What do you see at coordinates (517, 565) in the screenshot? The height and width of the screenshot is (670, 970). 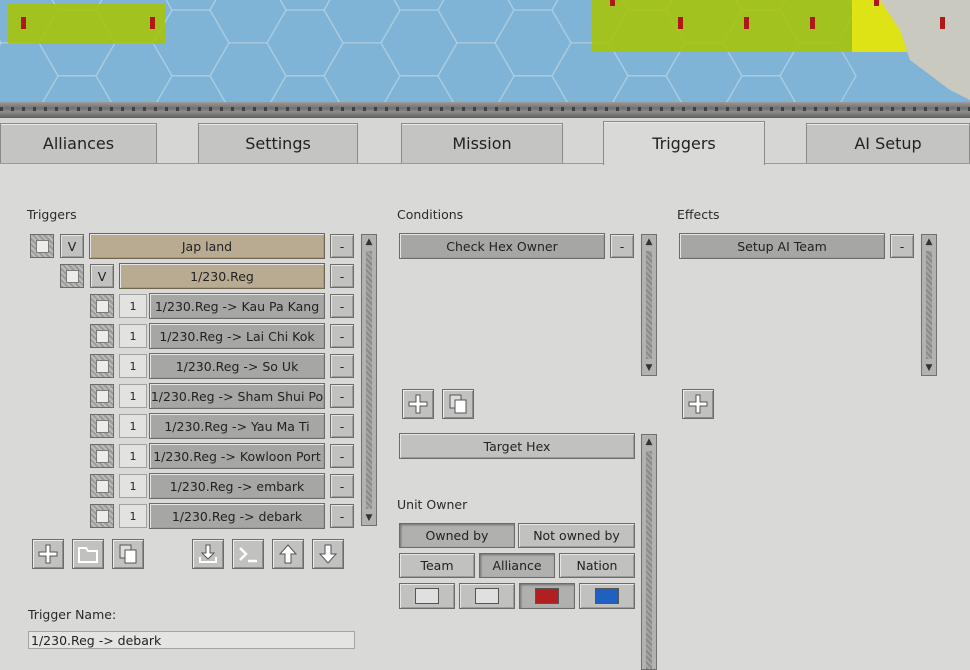 I see `alliance-button: Alliance` at bounding box center [517, 565].